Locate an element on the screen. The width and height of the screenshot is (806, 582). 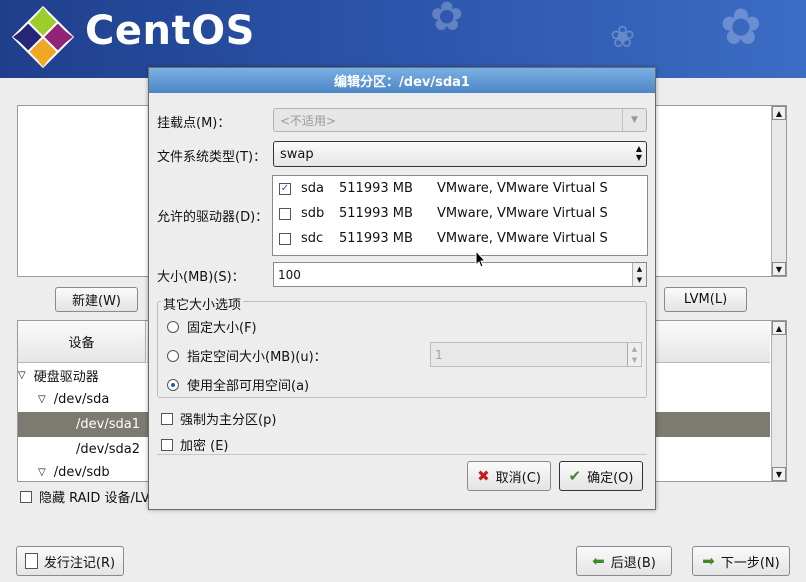
lvm-button: LVM(L) is located at coordinates (705, 299).